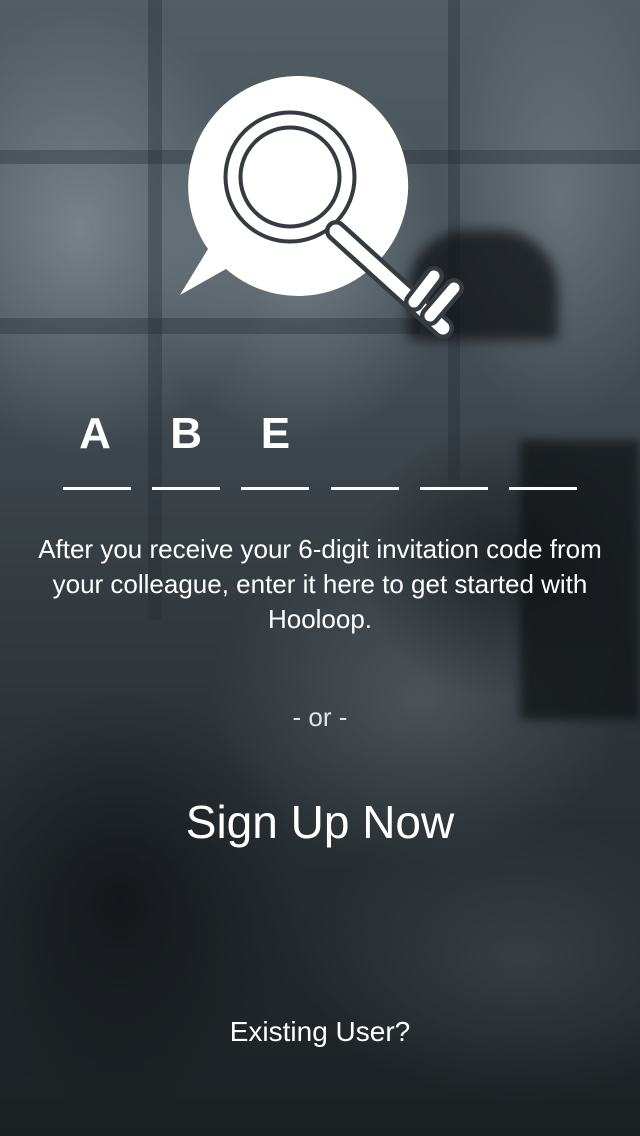 This screenshot has height=1136, width=640. I want to click on existing-user-link: Existing User?, so click(320, 1032).